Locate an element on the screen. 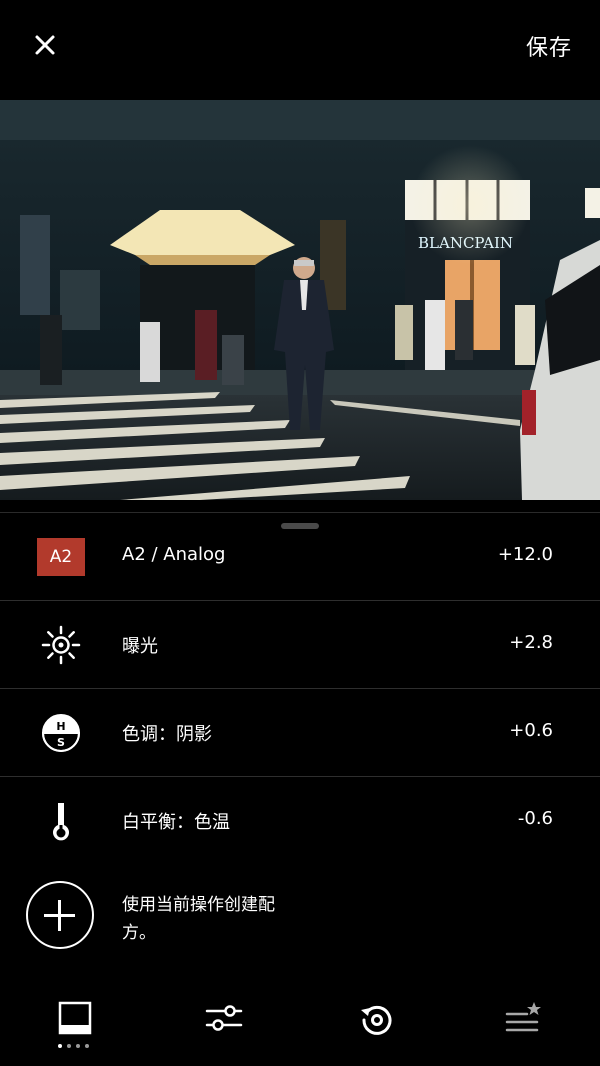  save-button: 保存 is located at coordinates (549, 46).